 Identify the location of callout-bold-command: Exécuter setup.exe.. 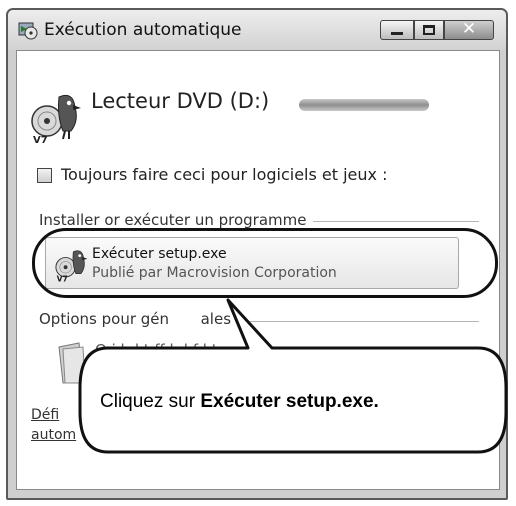
(289, 401).